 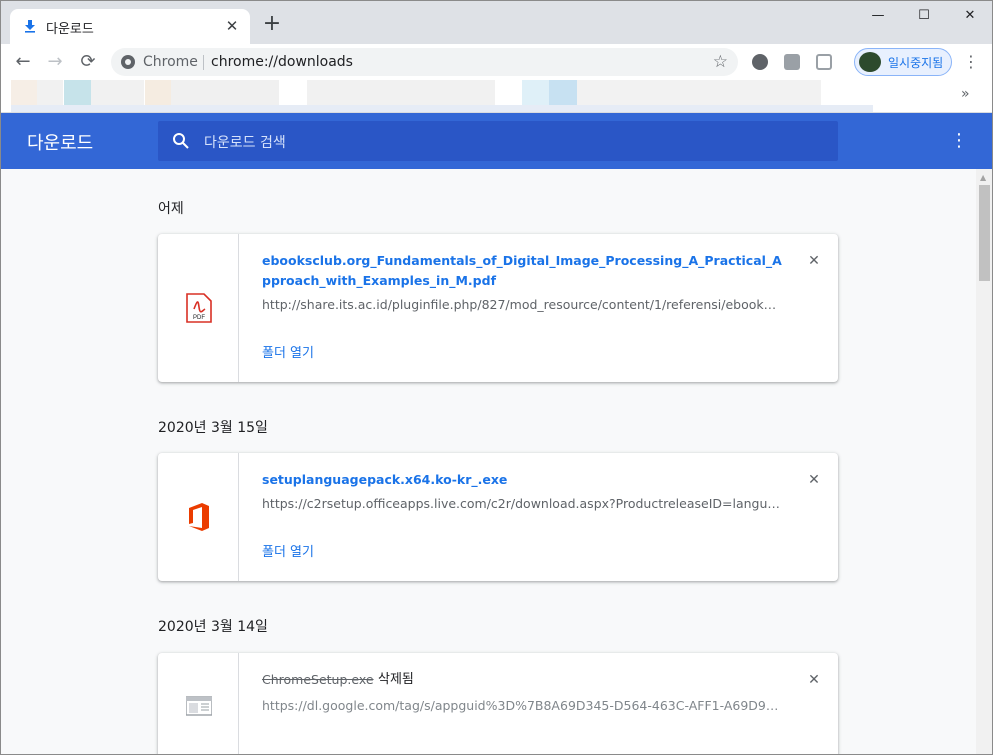 What do you see at coordinates (199, 318) in the screenshot?
I see `svg-text: PDF` at bounding box center [199, 318].